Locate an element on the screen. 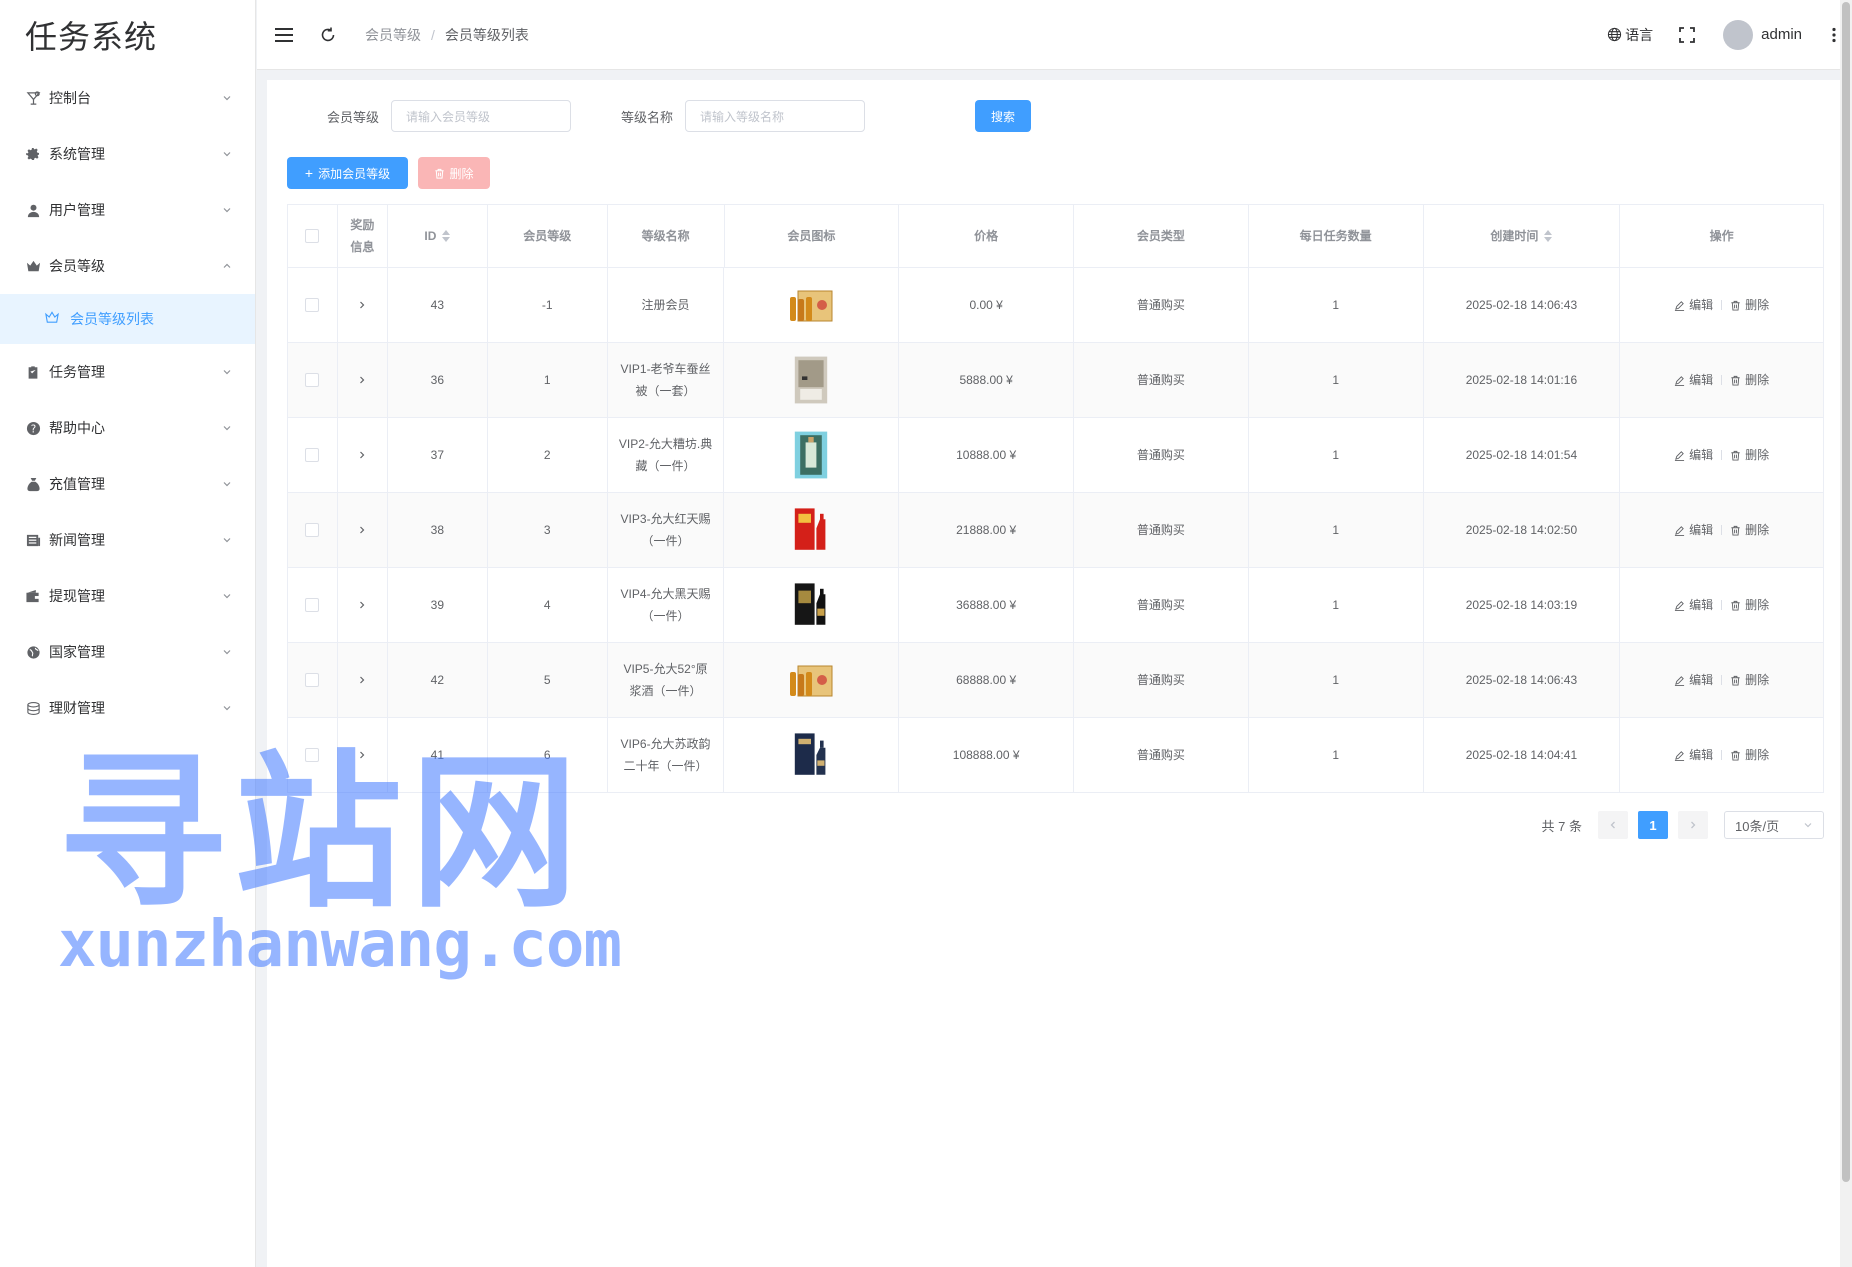  username: admin is located at coordinates (1781, 34).